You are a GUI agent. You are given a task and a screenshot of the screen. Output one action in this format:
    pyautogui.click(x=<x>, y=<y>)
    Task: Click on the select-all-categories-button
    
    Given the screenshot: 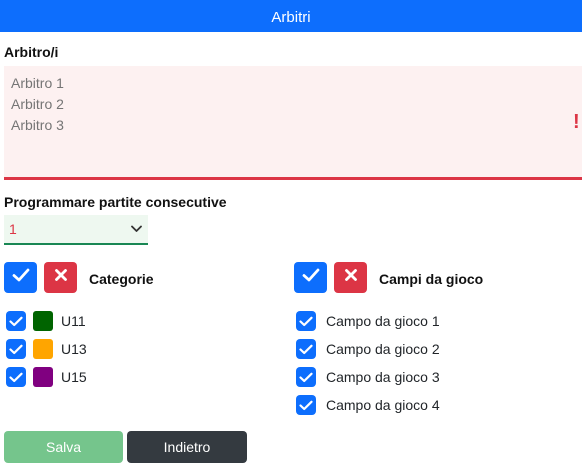 What is the action you would take?
    pyautogui.click(x=20, y=277)
    